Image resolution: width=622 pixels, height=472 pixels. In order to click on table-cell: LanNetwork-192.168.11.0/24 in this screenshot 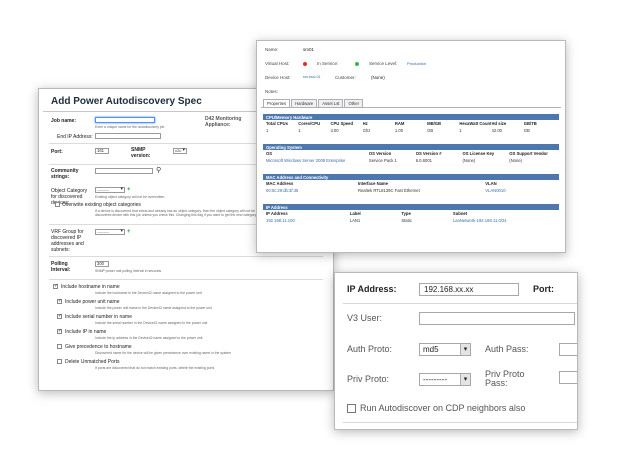, I will do `click(504, 220)`.